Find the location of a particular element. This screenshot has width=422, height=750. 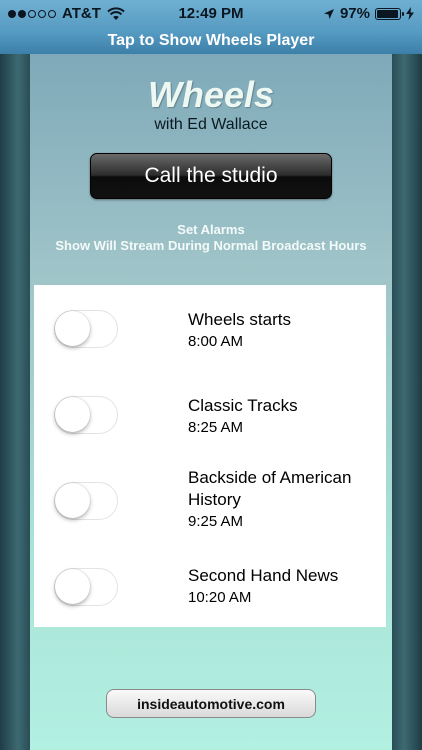

alarm-item-wheels-starts: Wheels starts 8:00 AM is located at coordinates (210, 328).